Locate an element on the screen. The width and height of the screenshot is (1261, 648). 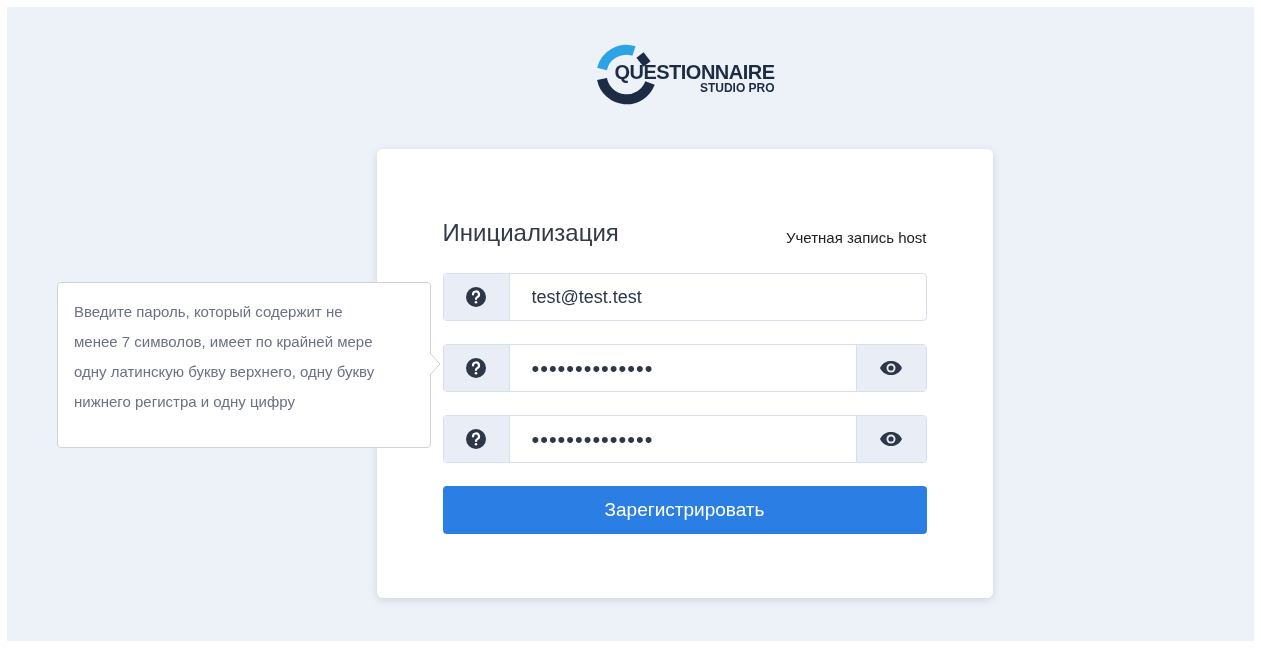
input-field: test@test.test is located at coordinates (717, 297).